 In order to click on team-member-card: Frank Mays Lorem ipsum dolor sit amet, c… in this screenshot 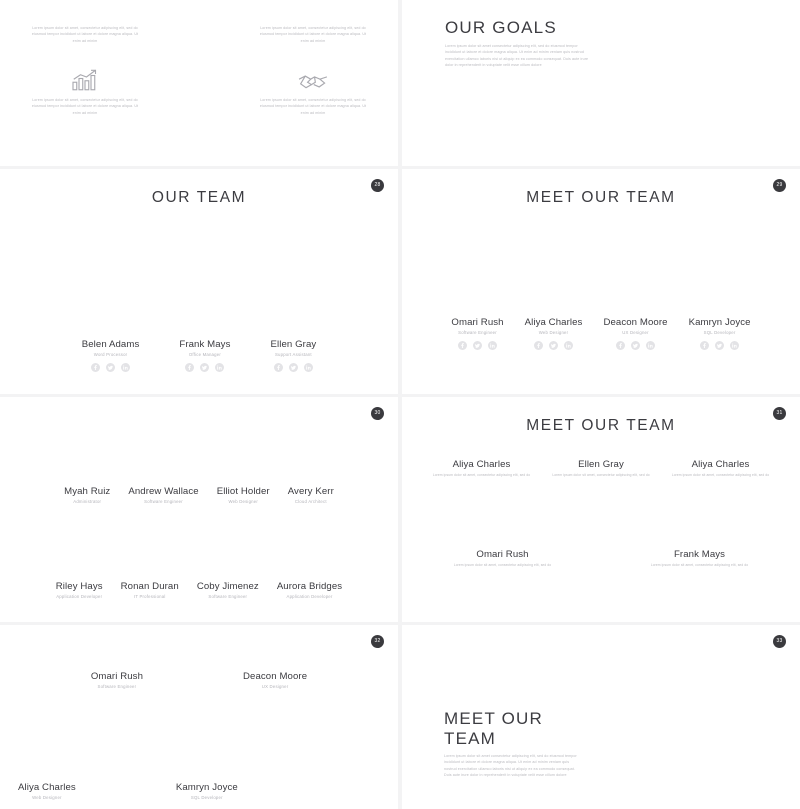, I will do `click(699, 559)`.